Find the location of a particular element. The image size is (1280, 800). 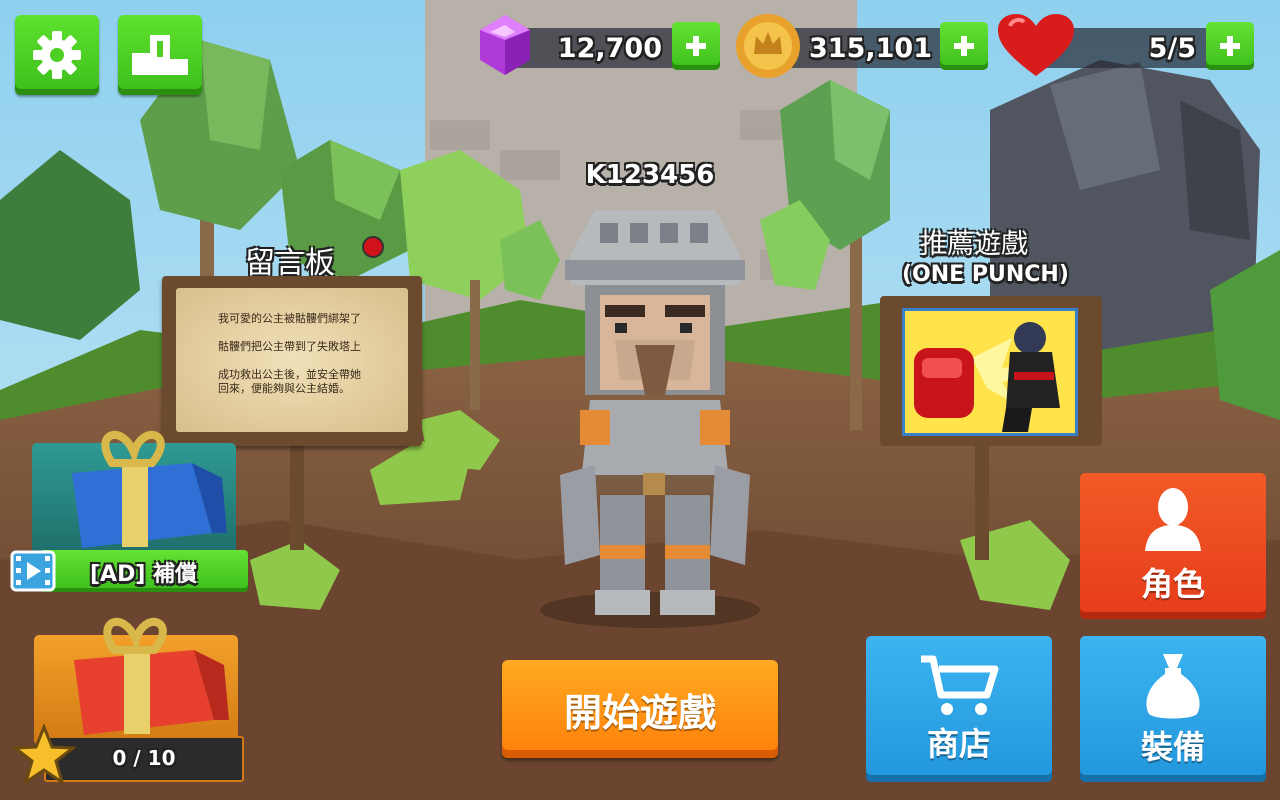

settings-button is located at coordinates (57, 55).